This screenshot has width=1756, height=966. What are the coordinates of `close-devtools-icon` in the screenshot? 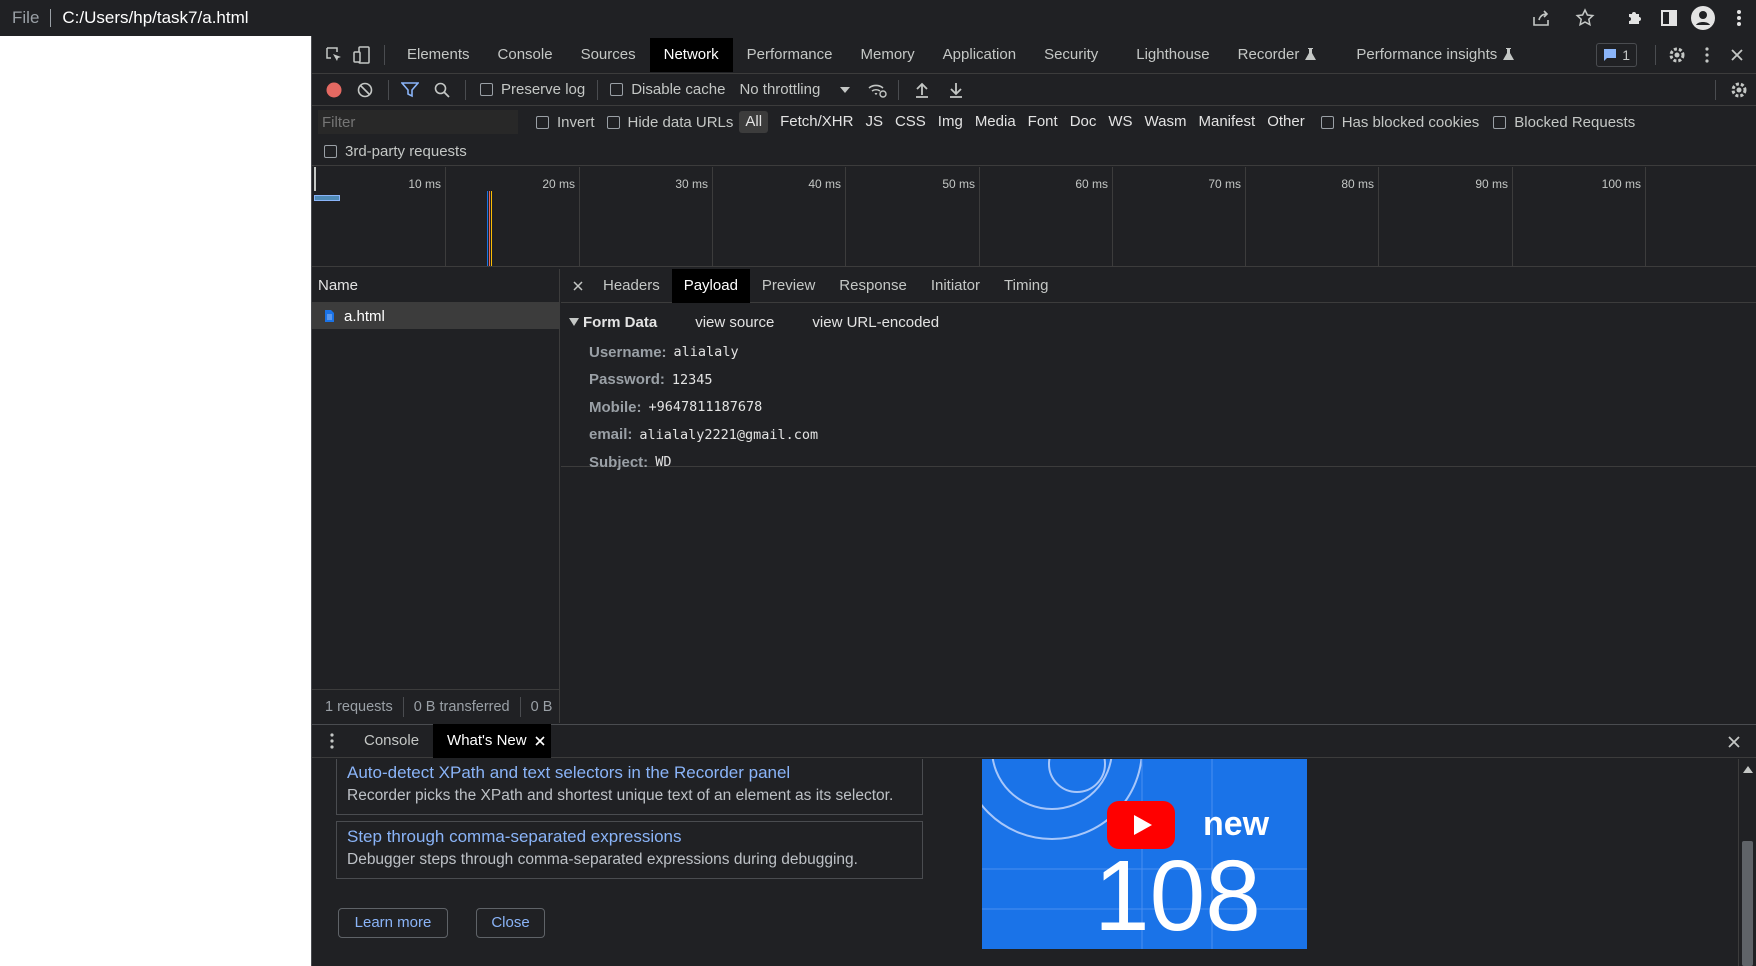 It's located at (1737, 55).